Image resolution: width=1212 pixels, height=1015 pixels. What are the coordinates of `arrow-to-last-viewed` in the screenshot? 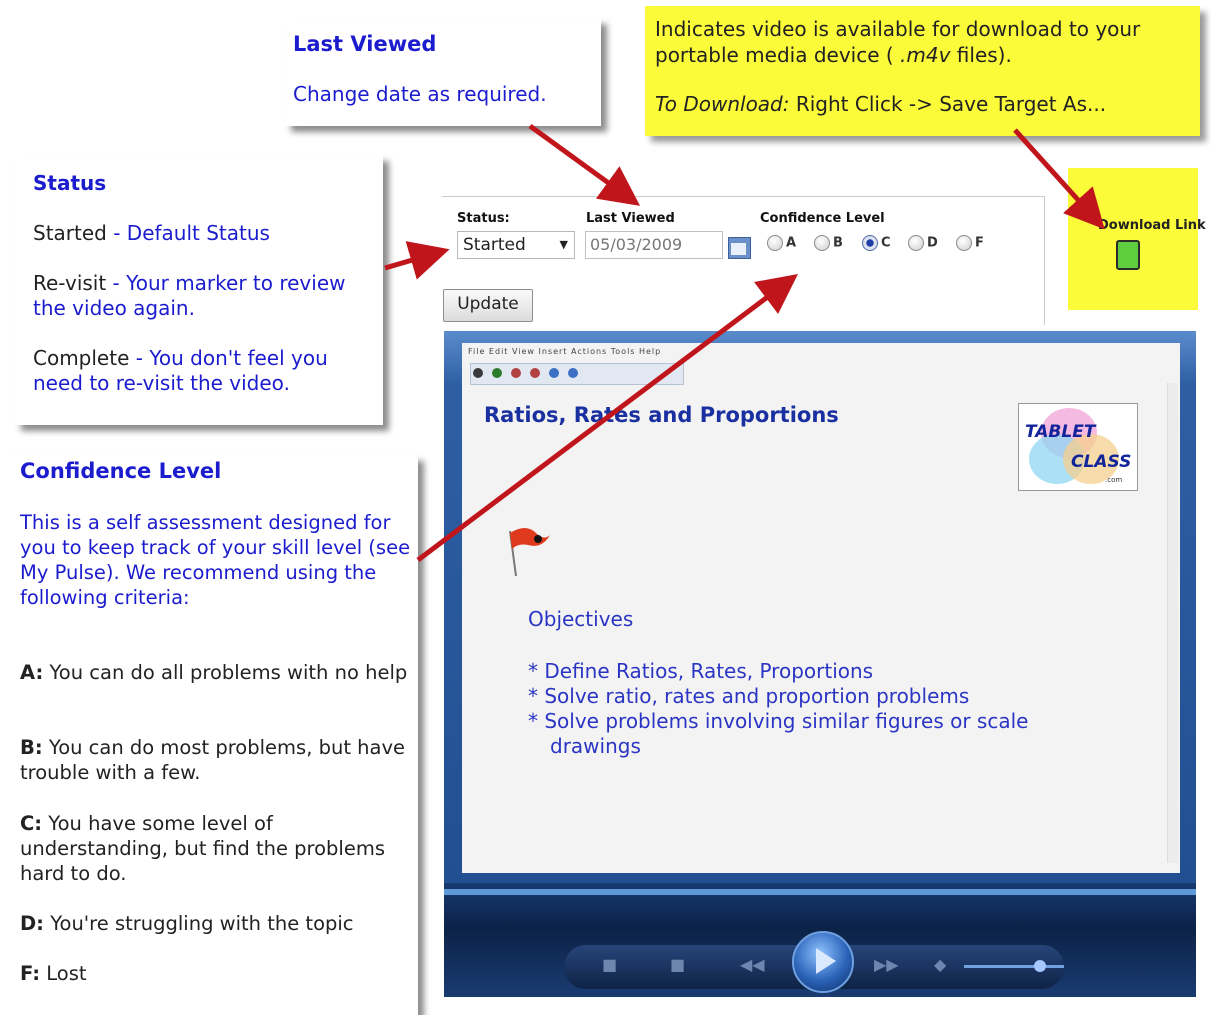 It's located at (584, 164).